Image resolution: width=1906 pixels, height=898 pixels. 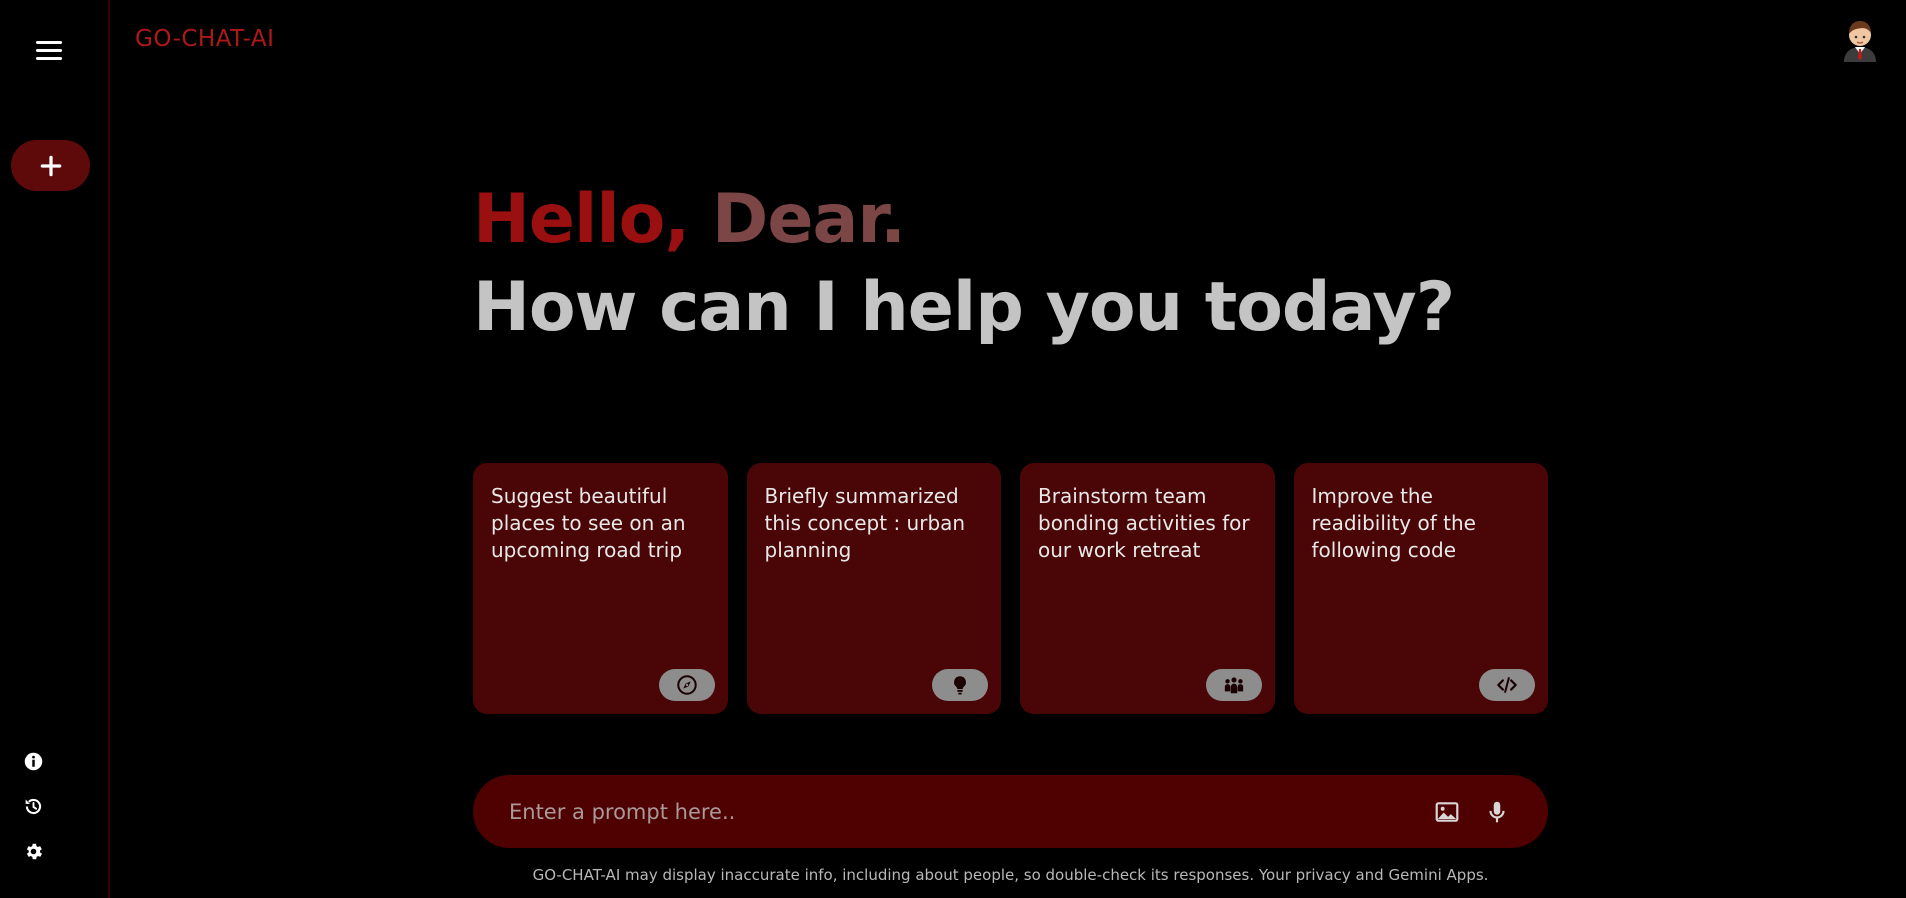 I want to click on code-icon, so click(x=1507, y=685).